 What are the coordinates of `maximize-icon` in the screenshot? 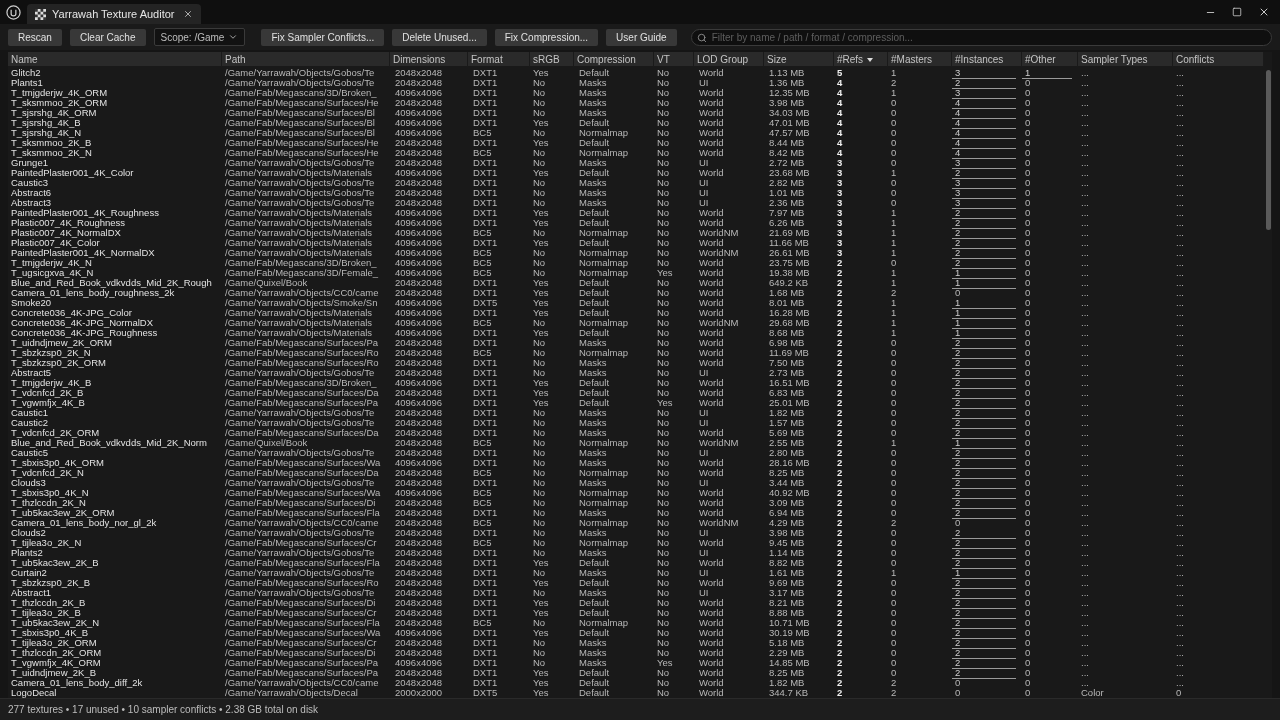 It's located at (1237, 12).